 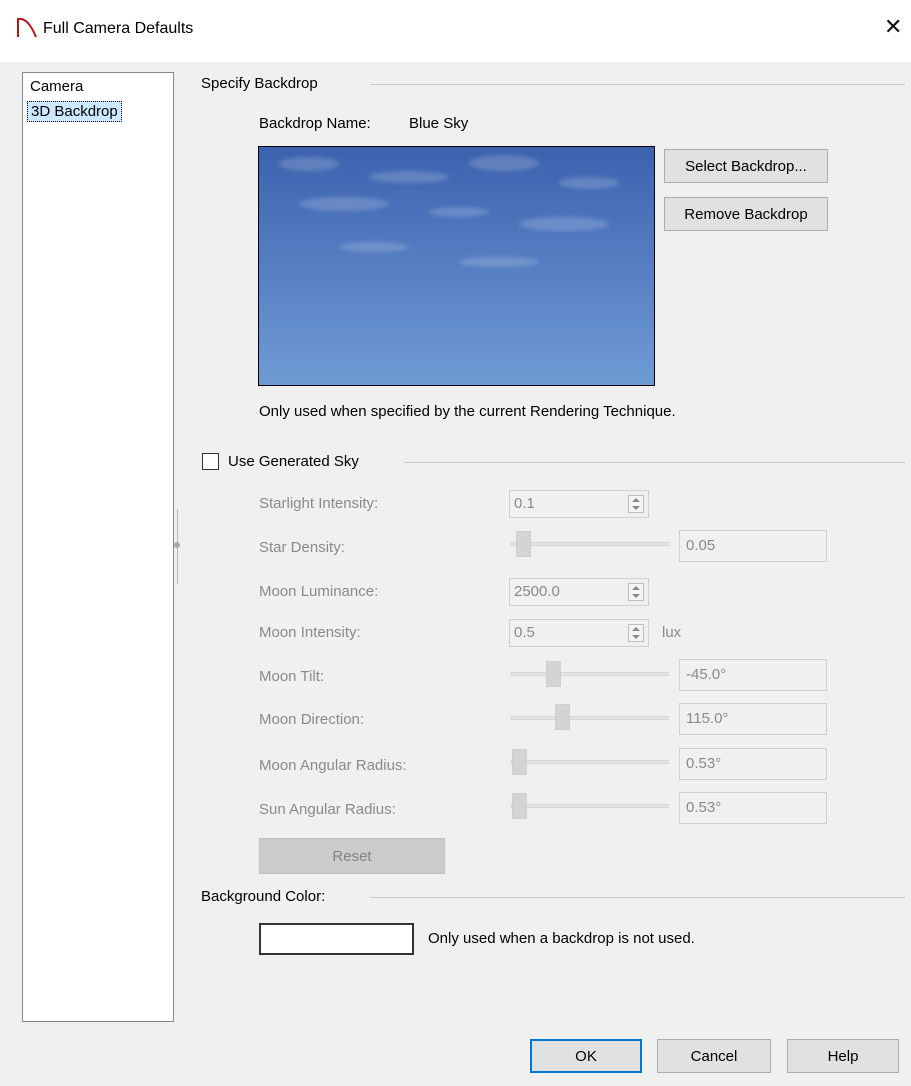 I want to click on moon-intensity-value: 0.5, so click(x=524, y=632).